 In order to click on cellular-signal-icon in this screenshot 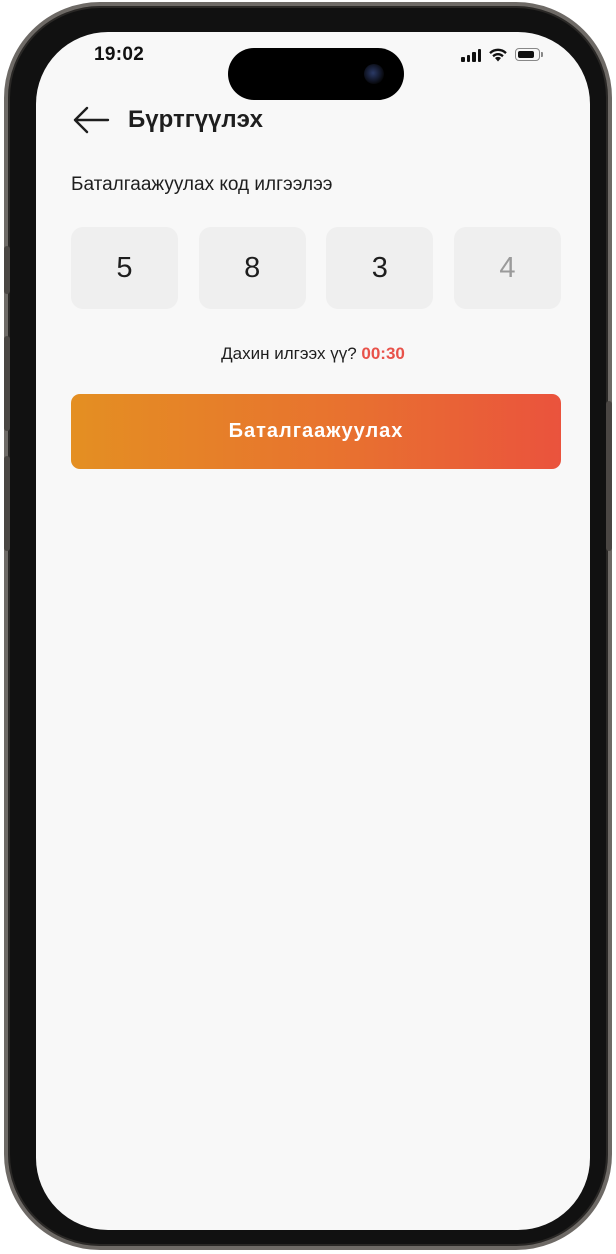, I will do `click(471, 55)`.